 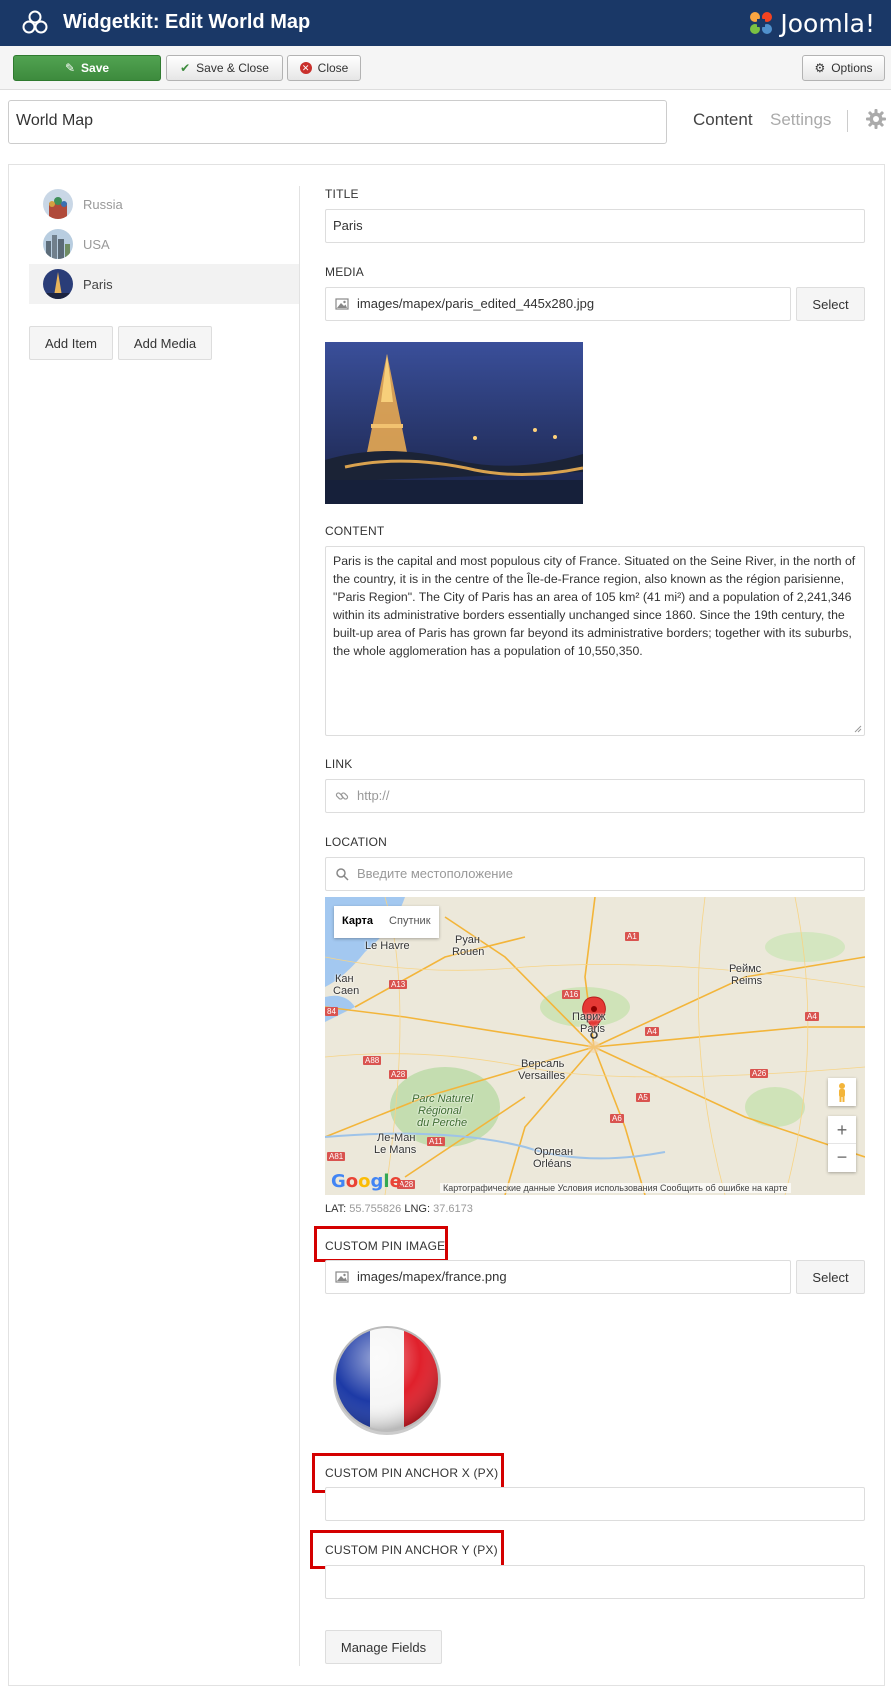 What do you see at coordinates (842, 1092) in the screenshot?
I see `street-view-pegman-icon` at bounding box center [842, 1092].